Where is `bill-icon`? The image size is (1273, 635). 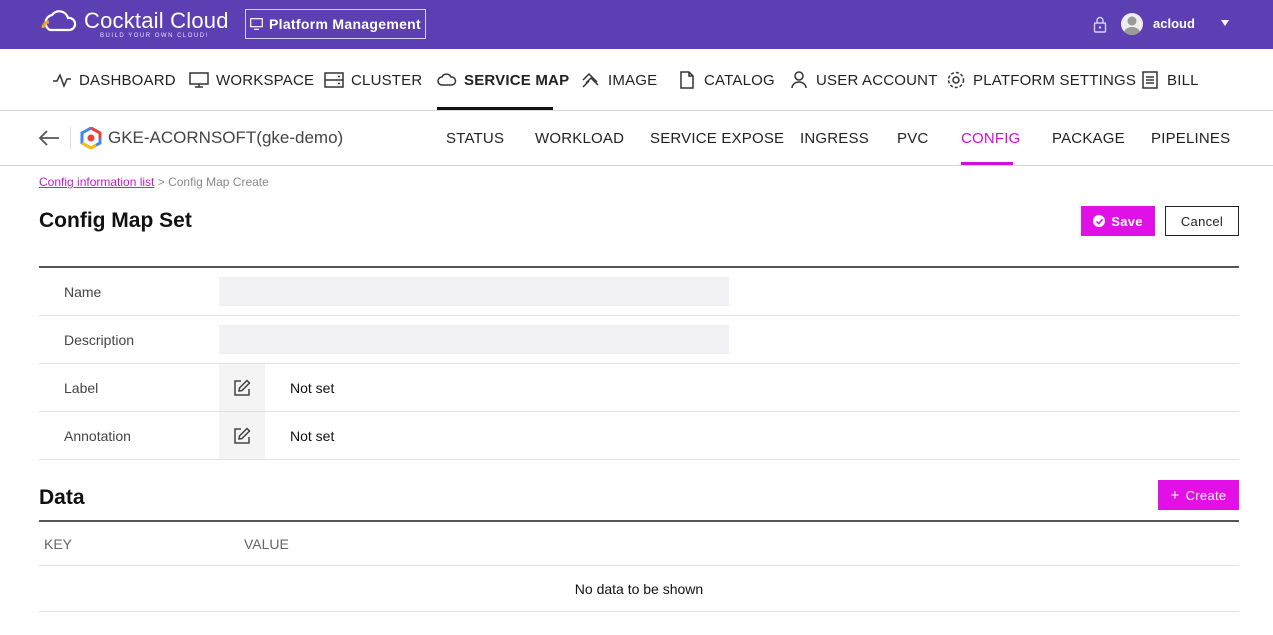 bill-icon is located at coordinates (1150, 80).